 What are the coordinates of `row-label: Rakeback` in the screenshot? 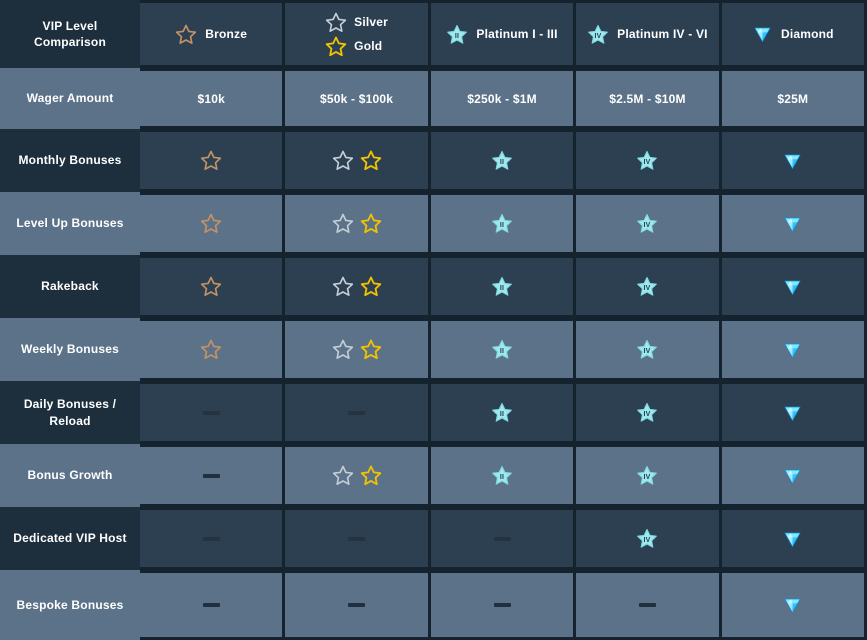 It's located at (70, 286).